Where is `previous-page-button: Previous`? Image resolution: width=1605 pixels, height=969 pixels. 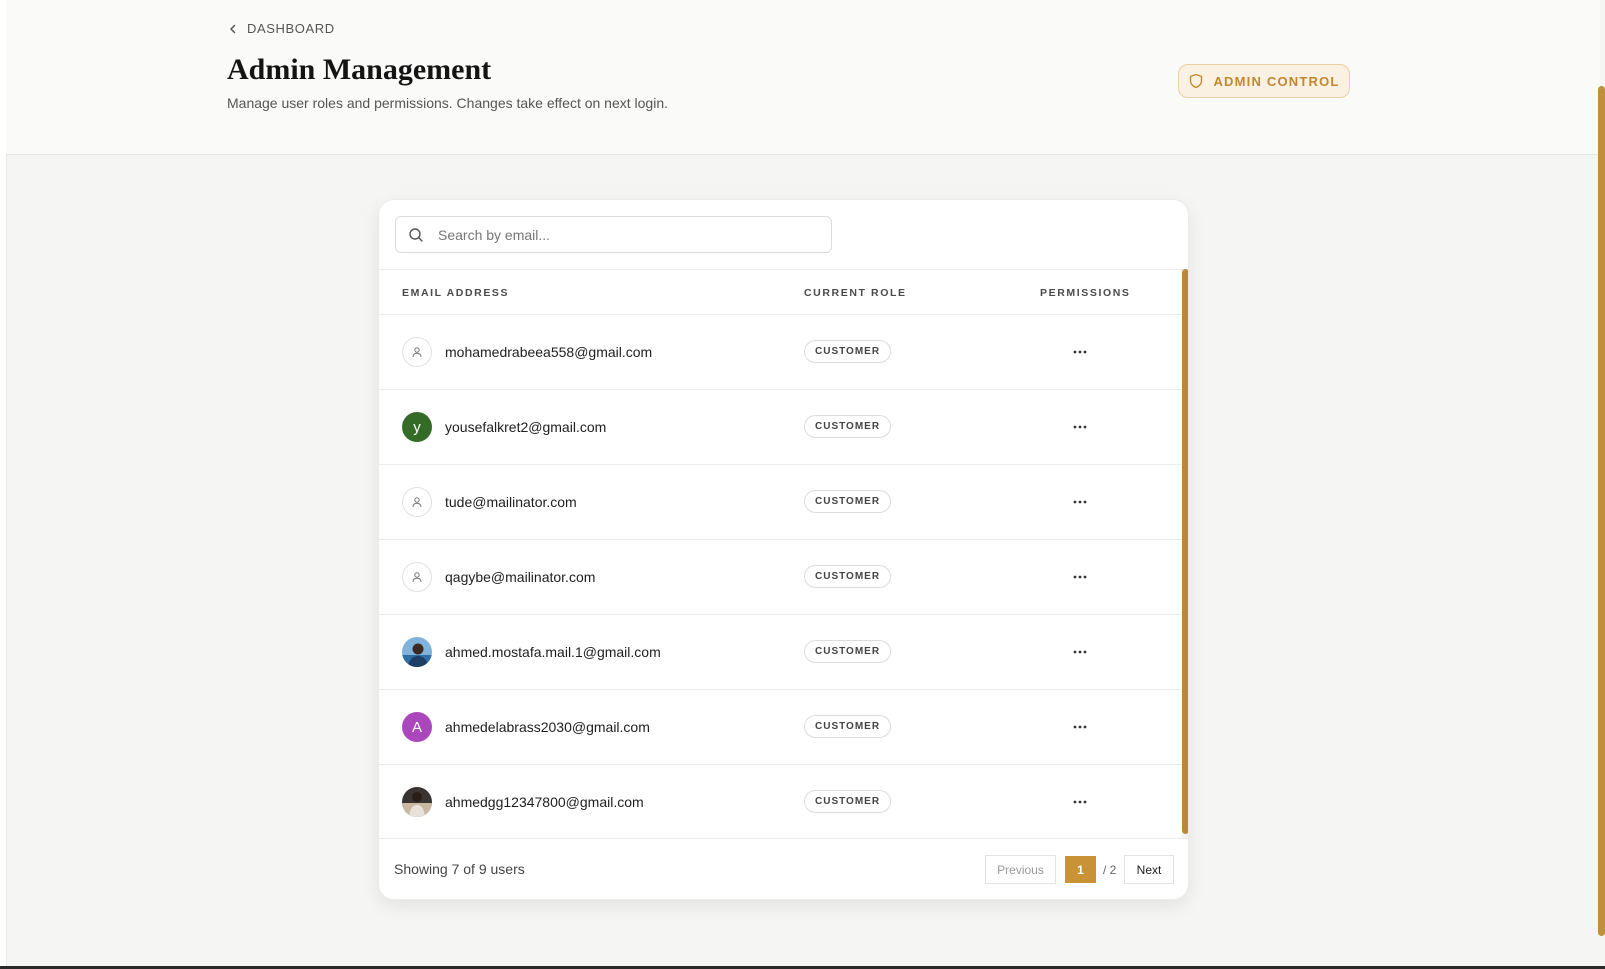 previous-page-button: Previous is located at coordinates (1020, 869).